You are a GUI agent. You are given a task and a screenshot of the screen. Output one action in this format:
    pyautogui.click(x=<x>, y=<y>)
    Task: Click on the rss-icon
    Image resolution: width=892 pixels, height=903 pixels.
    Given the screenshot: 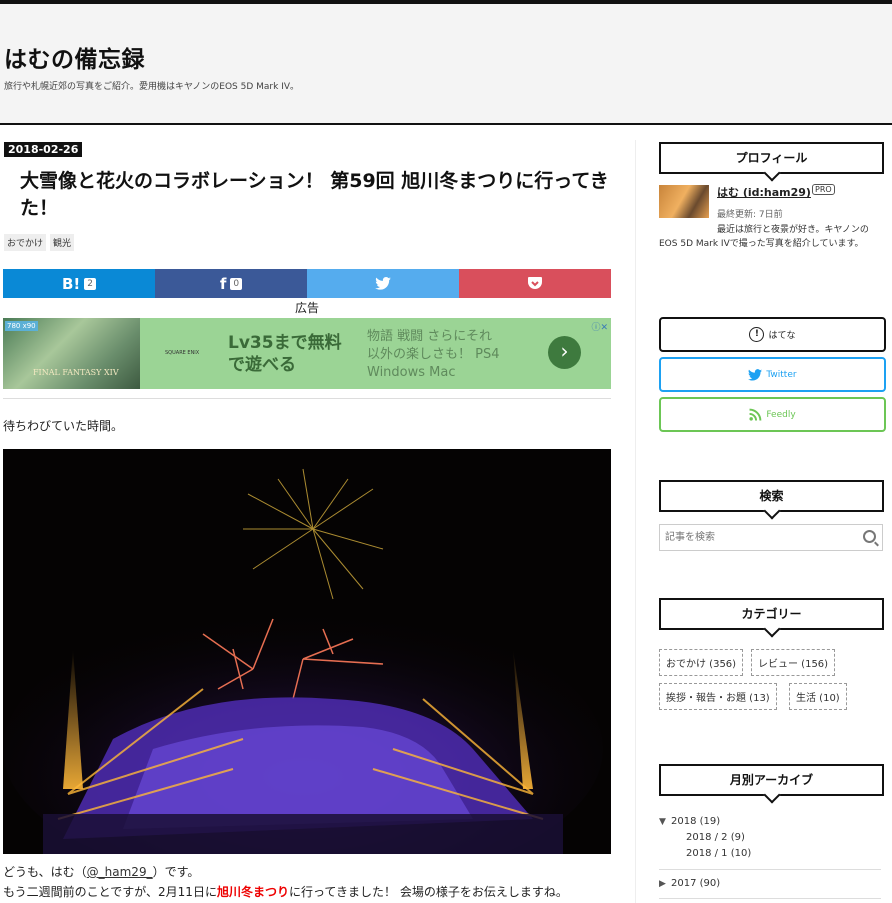 What is the action you would take?
    pyautogui.click(x=755, y=414)
    